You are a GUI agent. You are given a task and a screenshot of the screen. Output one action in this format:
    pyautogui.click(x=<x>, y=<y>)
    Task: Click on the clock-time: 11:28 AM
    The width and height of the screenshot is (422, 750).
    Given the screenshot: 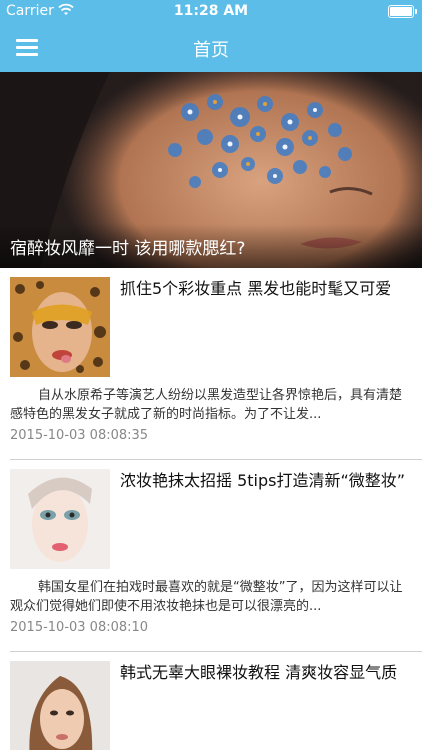 What is the action you would take?
    pyautogui.click(x=211, y=11)
    